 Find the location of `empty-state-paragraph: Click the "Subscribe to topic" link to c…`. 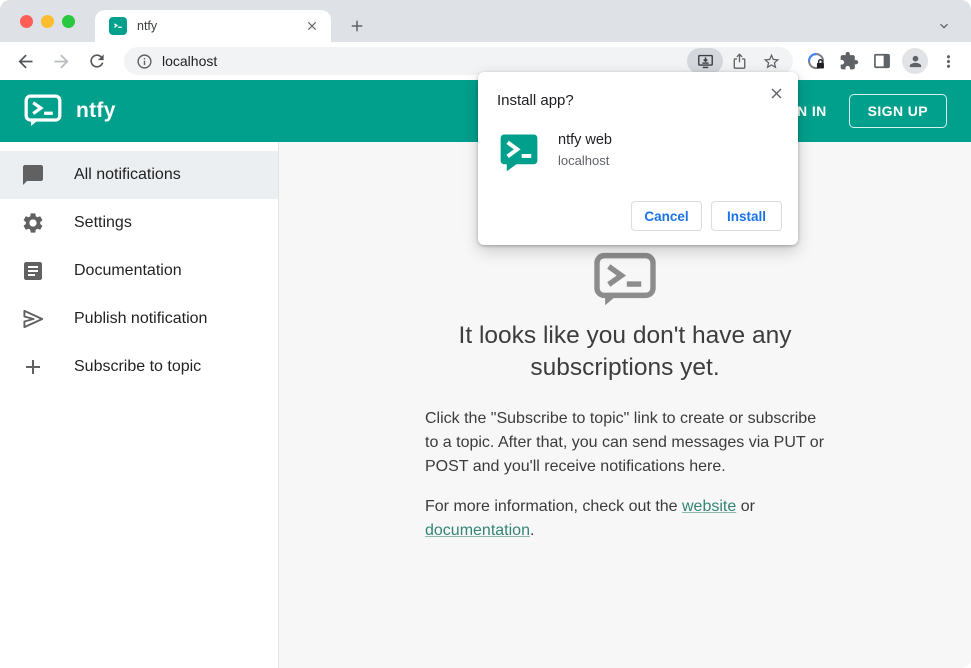

empty-state-paragraph: Click the "Subscribe to topic" link to c… is located at coordinates (625, 442).